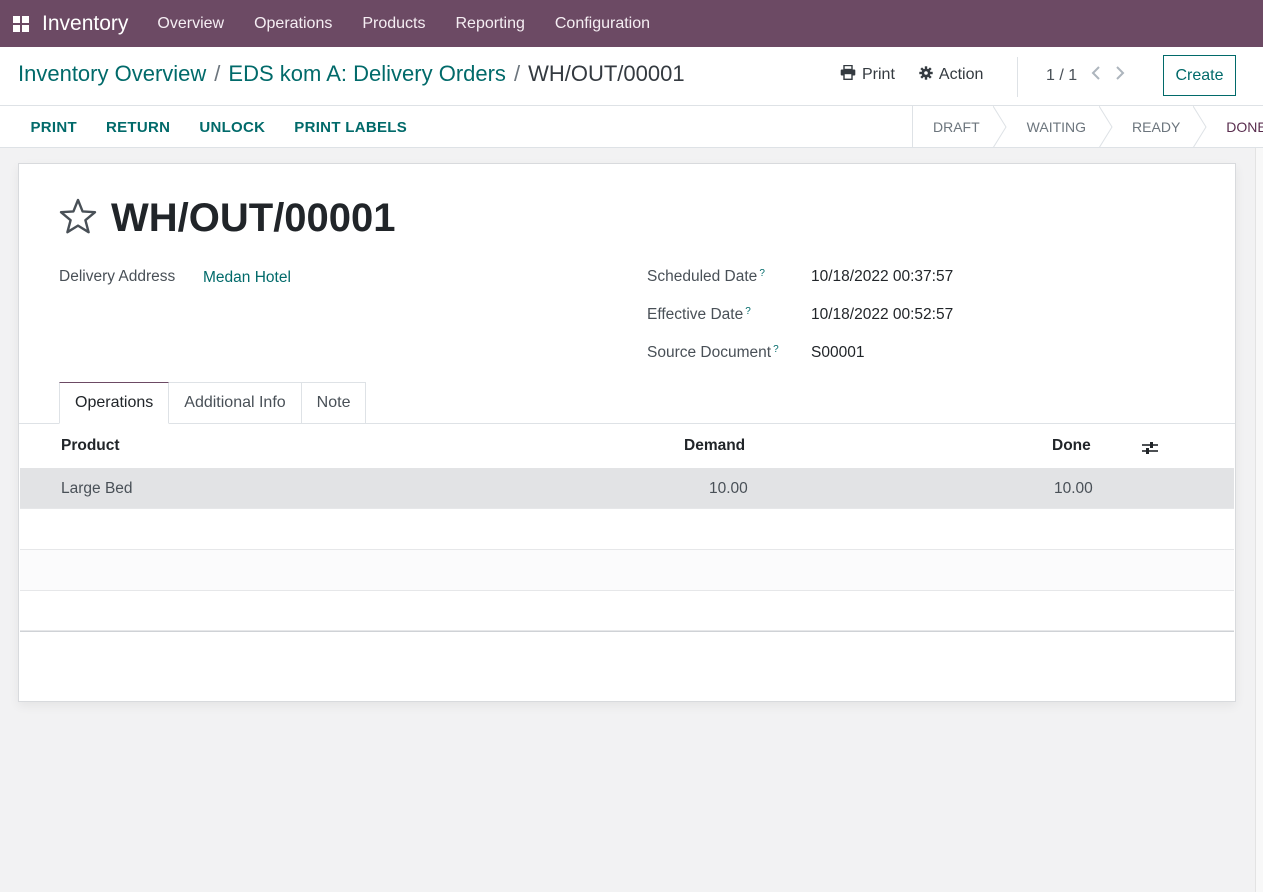  I want to click on notebook-tabs: Operations Additional Info Note, so click(213, 403).